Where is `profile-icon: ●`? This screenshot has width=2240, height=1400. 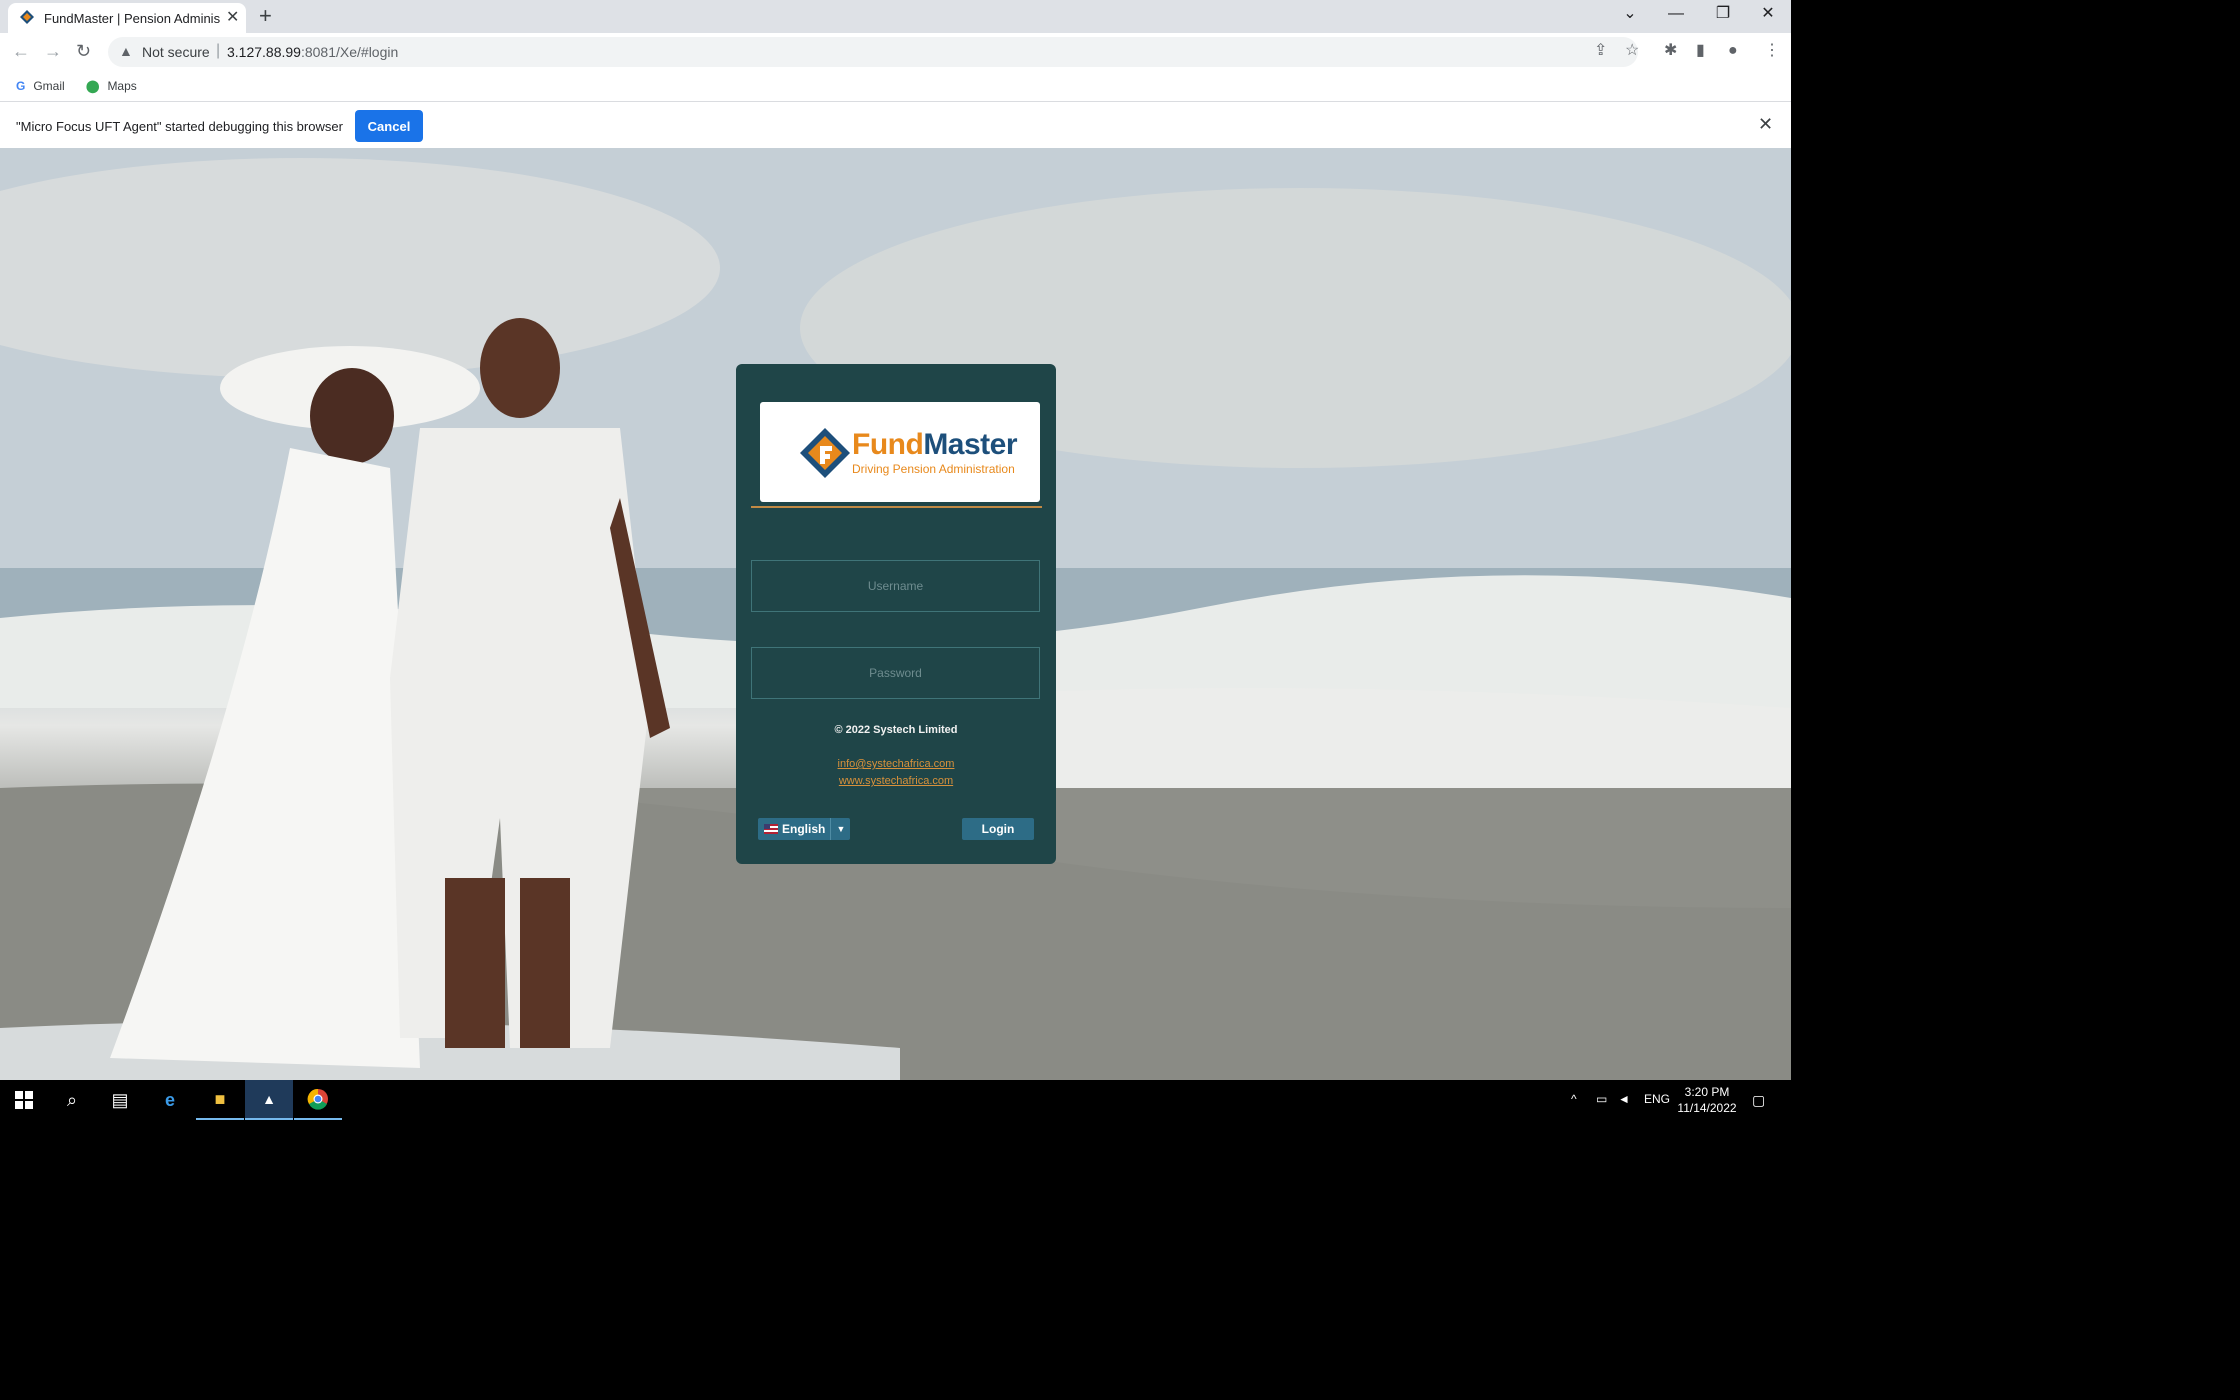
profile-icon: ● is located at coordinates (1733, 51).